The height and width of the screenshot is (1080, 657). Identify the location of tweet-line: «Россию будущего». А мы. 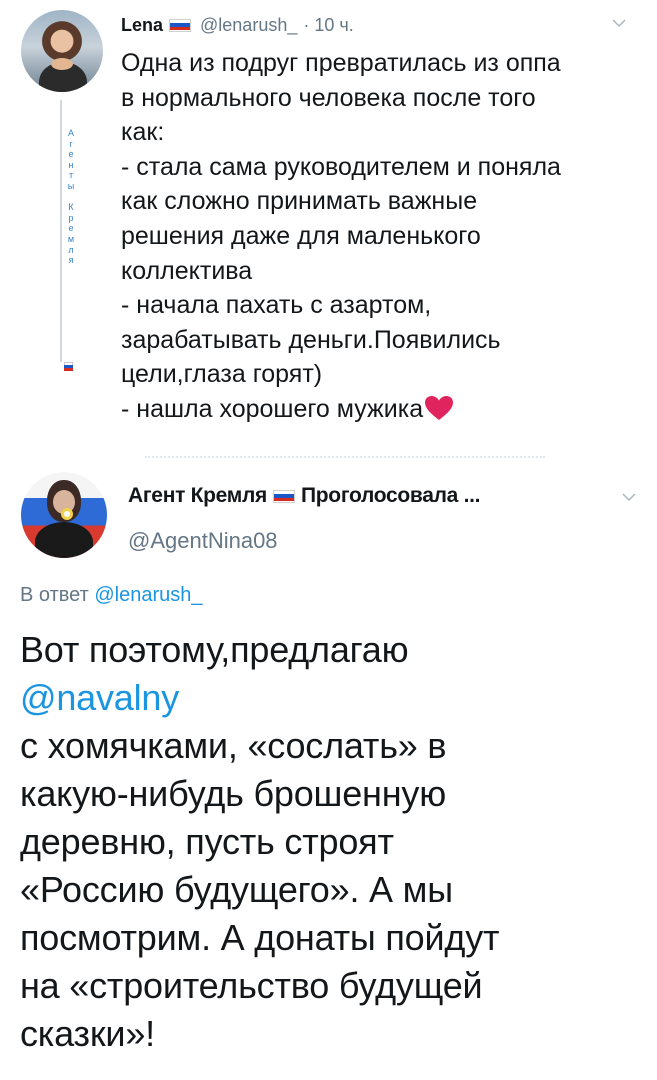
(236, 889).